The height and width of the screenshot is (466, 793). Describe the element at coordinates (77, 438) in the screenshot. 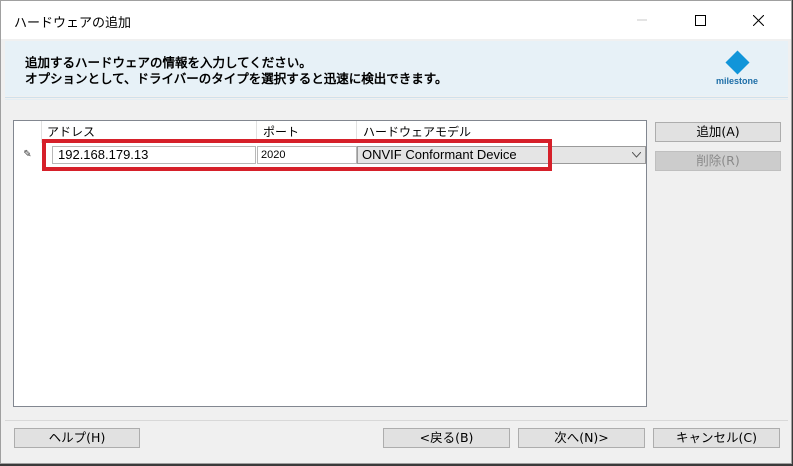

I see `help-button: ヘルプ(H)` at that location.